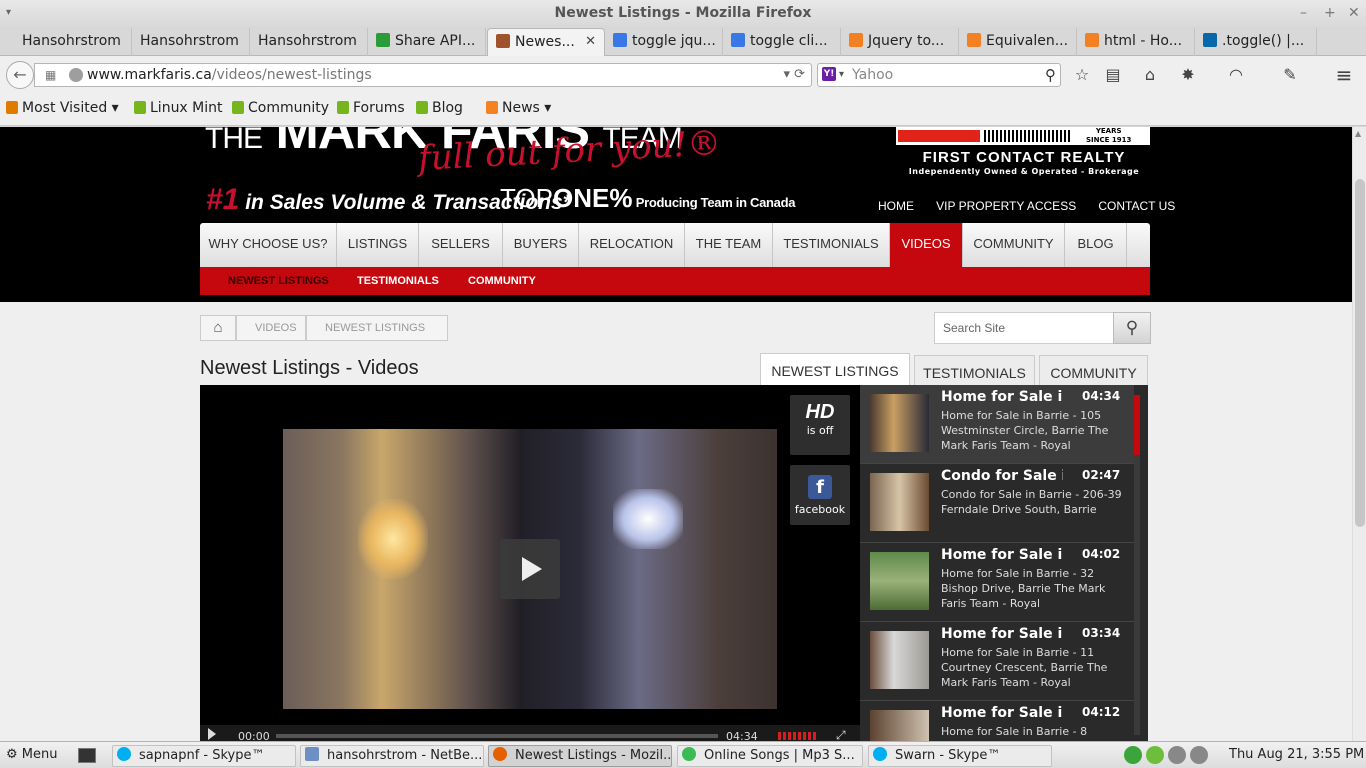 The image size is (1366, 768). I want to click on search-engine-dropdown-icon: ▾, so click(841, 75).